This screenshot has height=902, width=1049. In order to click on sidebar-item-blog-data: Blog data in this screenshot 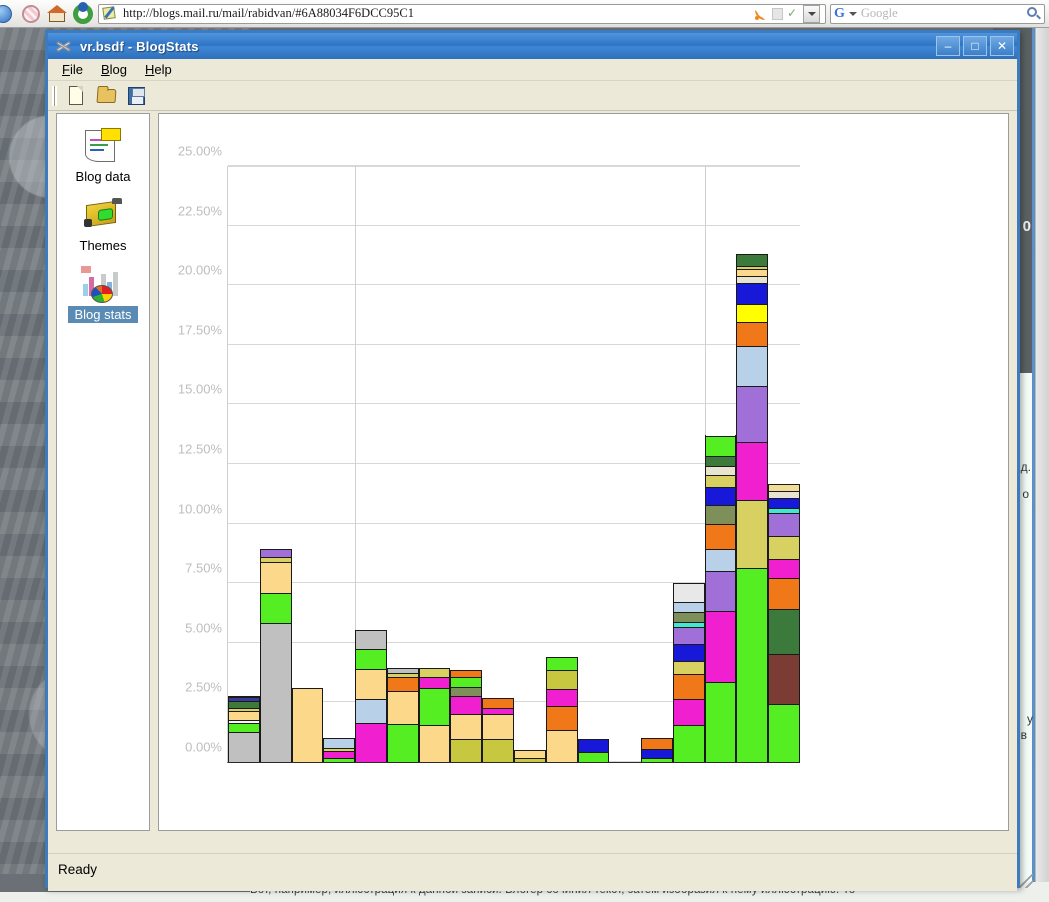, I will do `click(103, 156)`.